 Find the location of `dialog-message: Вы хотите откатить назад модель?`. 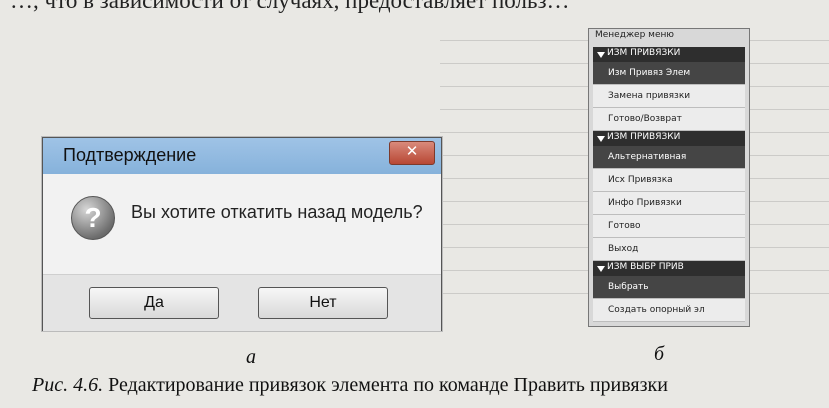

dialog-message: Вы хотите откатить назад модель? is located at coordinates (277, 212).